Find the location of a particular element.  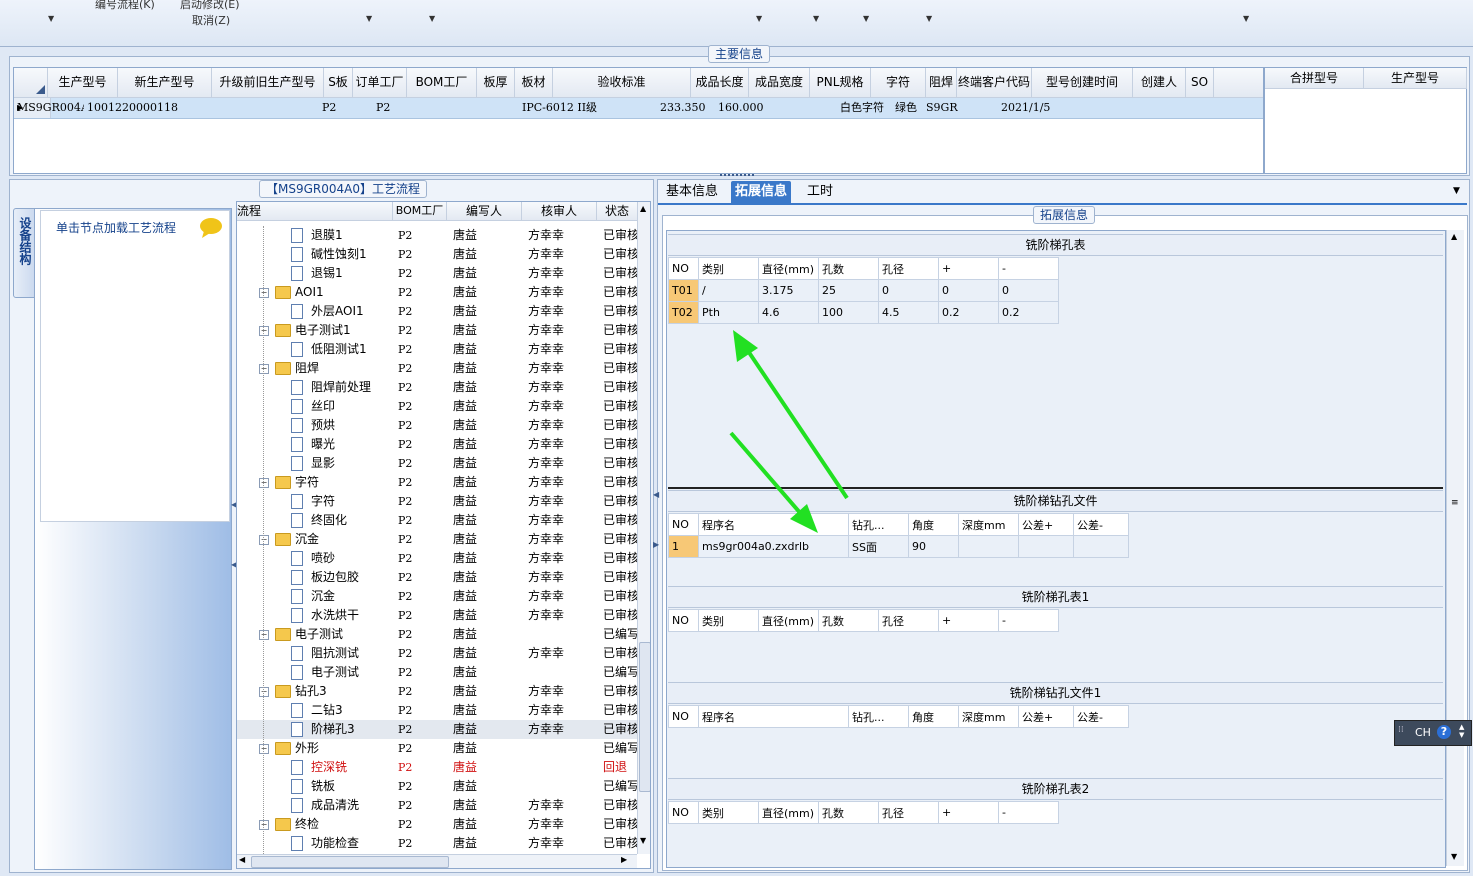

table-cell: 10012200001187 is located at coordinates (131, 108).